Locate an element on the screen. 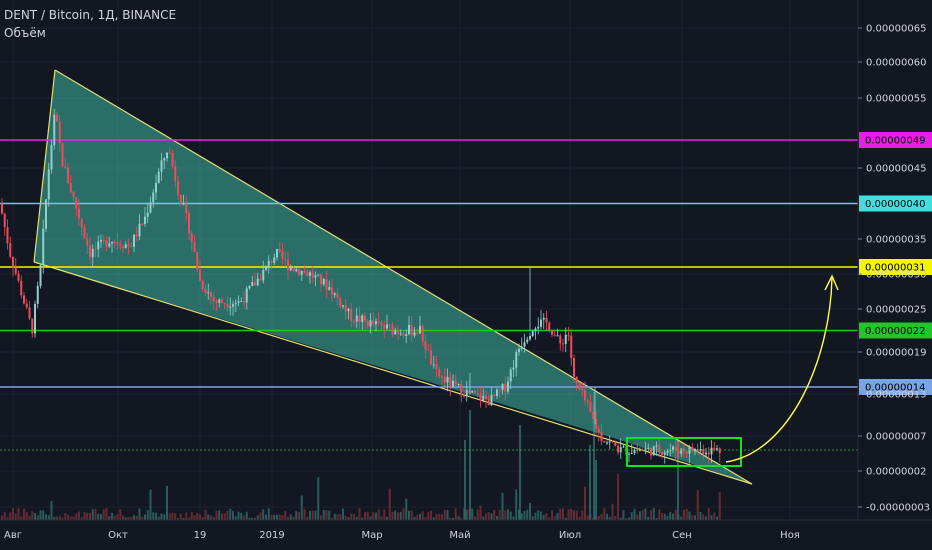 This screenshot has height=550, width=932. time-tick-label: Июл is located at coordinates (570, 535).